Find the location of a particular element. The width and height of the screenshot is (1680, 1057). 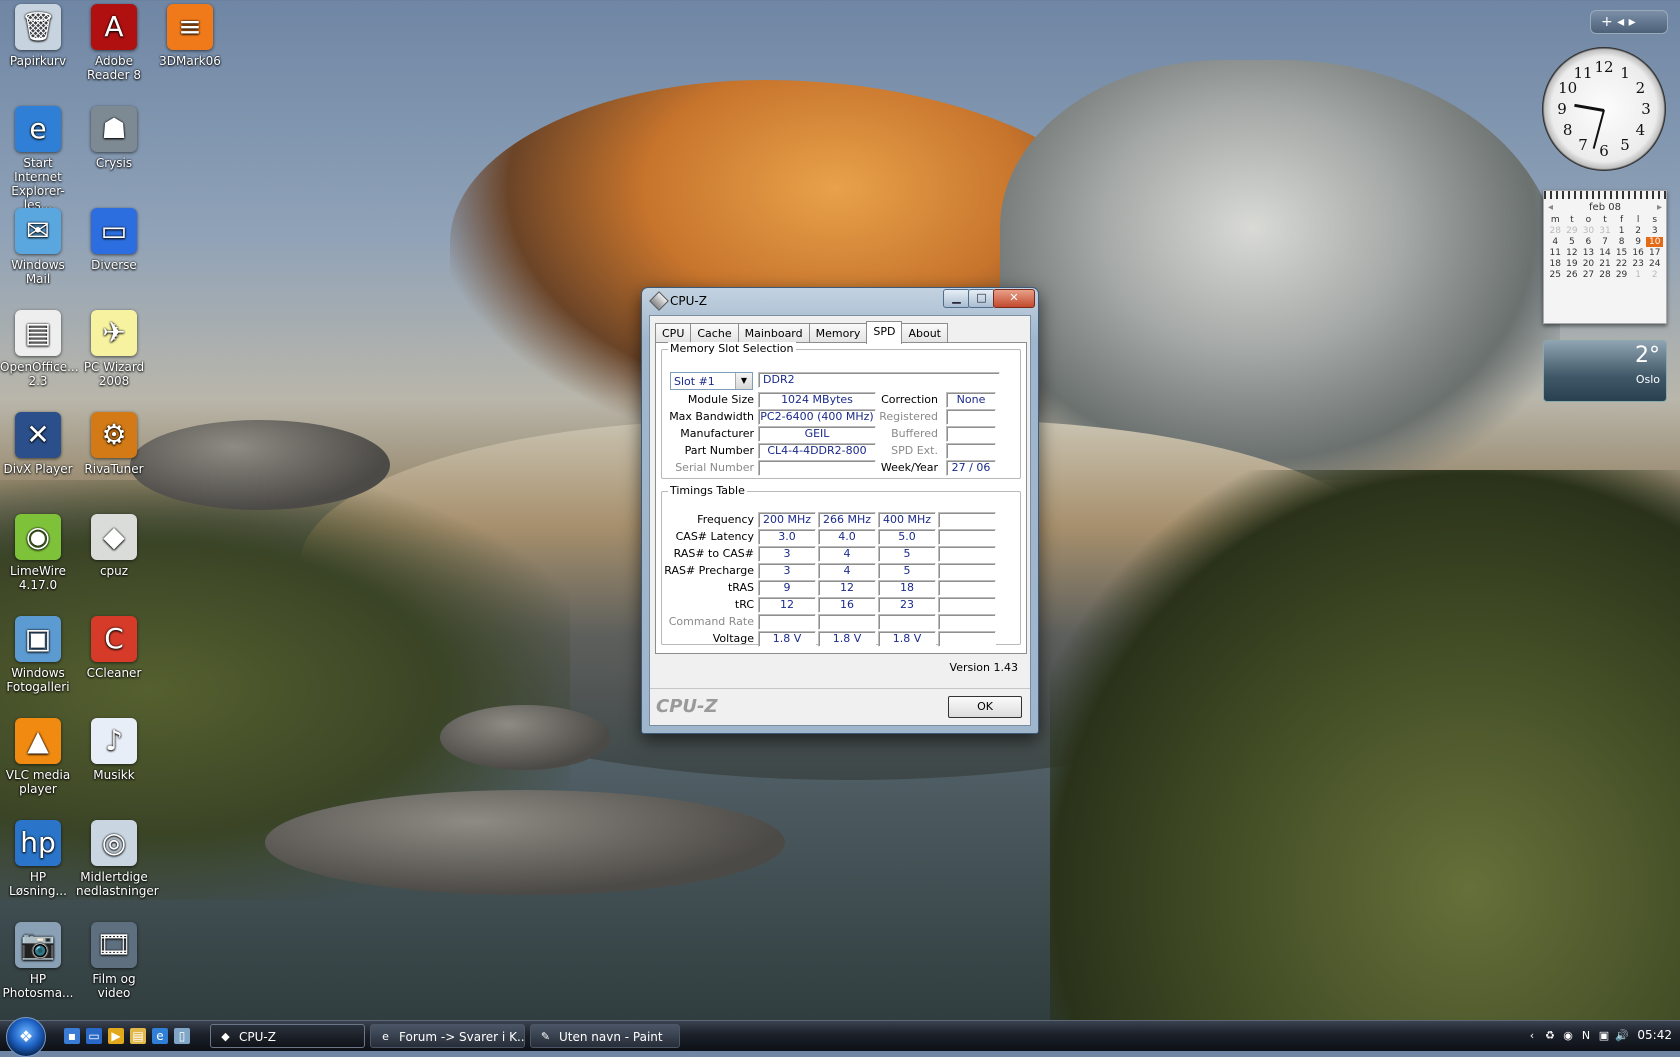

calendar-day: 8 is located at coordinates (1621, 242).